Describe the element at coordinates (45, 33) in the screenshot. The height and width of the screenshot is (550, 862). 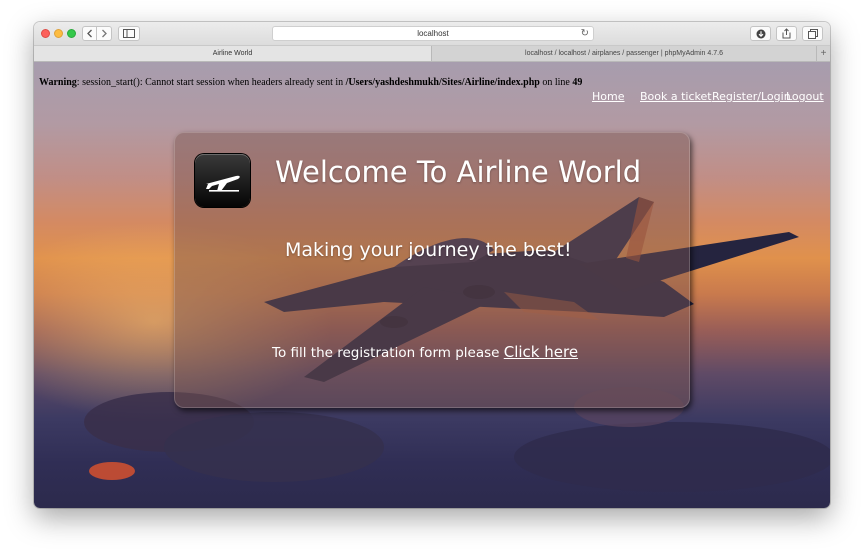
I see `close-window-button` at that location.